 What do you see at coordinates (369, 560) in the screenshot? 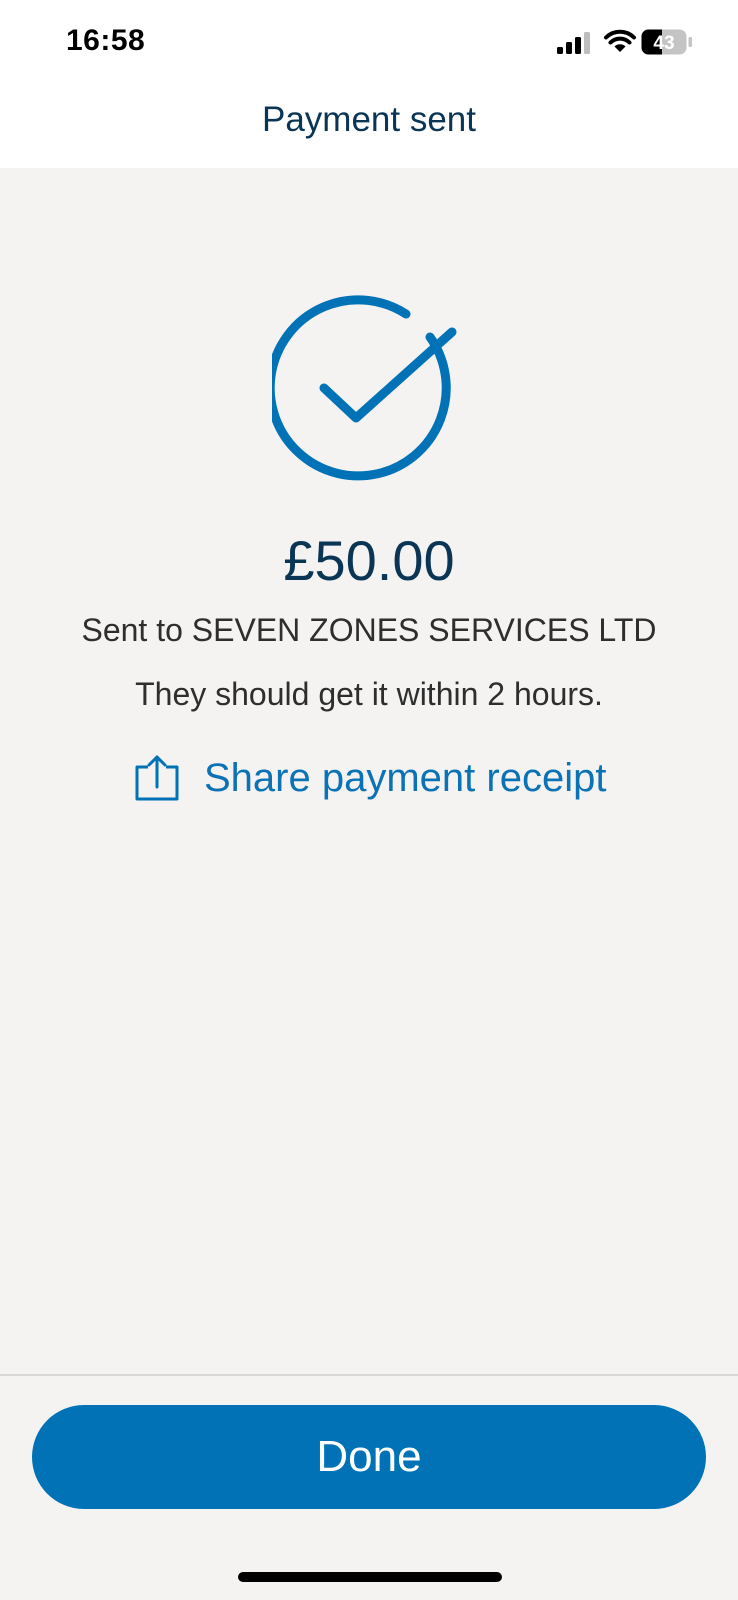
I see `payment-amount: £50.00` at bounding box center [369, 560].